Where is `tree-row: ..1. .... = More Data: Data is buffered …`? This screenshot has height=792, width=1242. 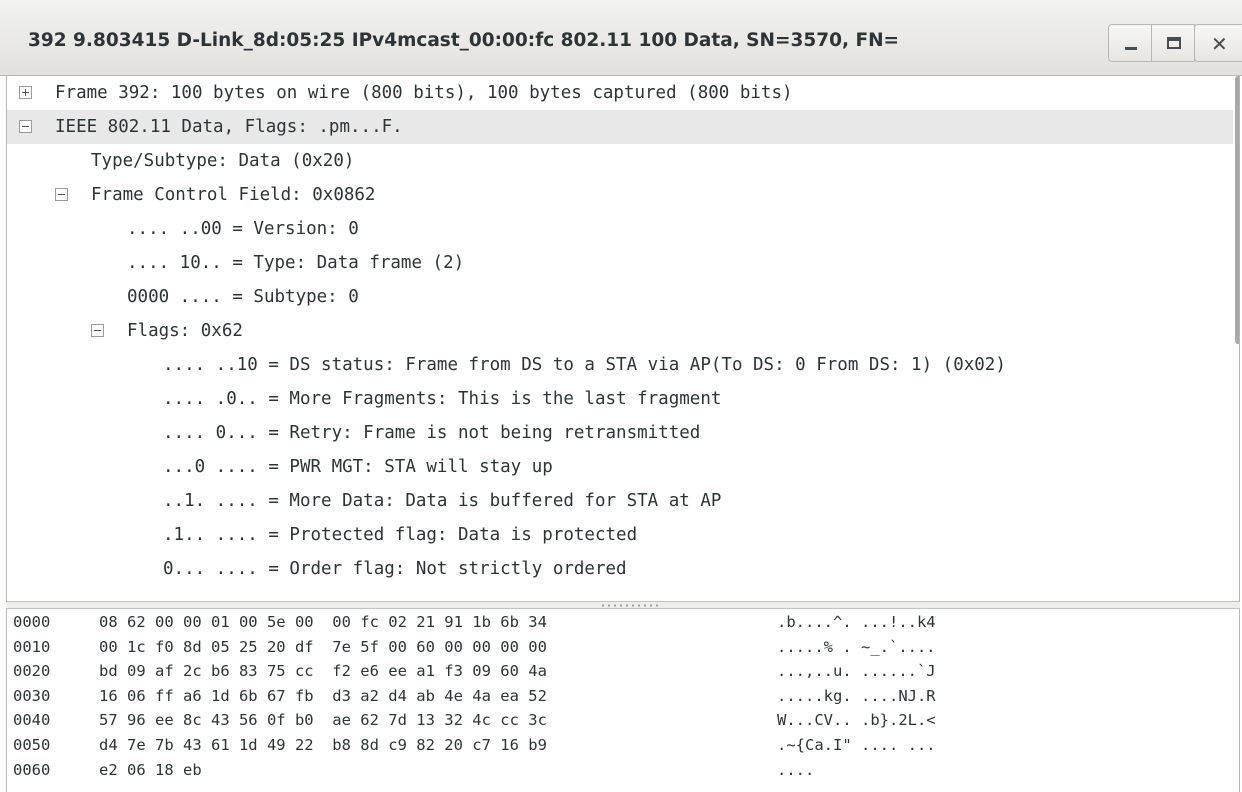 tree-row: ..1. .... = More Data: Data is buffered … is located at coordinates (620, 501).